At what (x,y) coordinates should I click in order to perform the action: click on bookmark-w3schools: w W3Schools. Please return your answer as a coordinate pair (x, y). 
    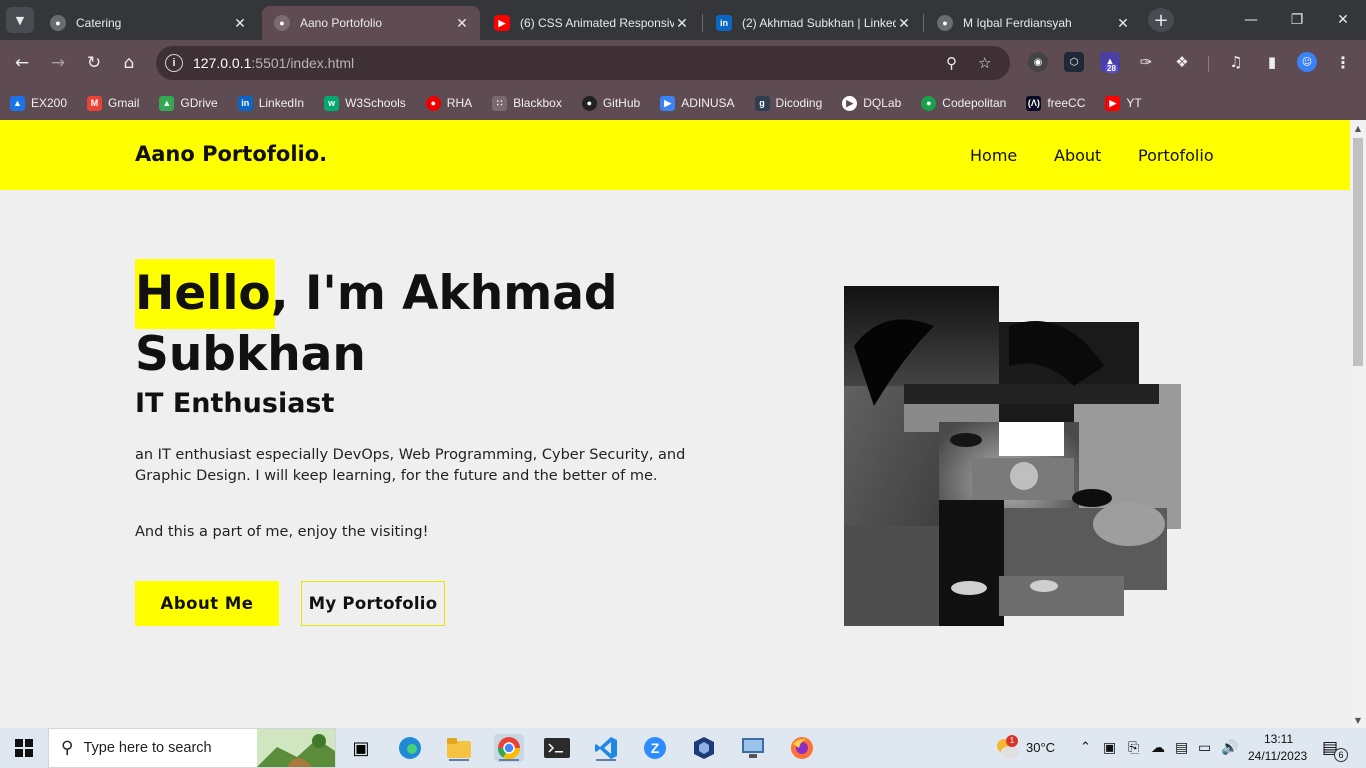
    Looking at the image, I should click on (365, 103).